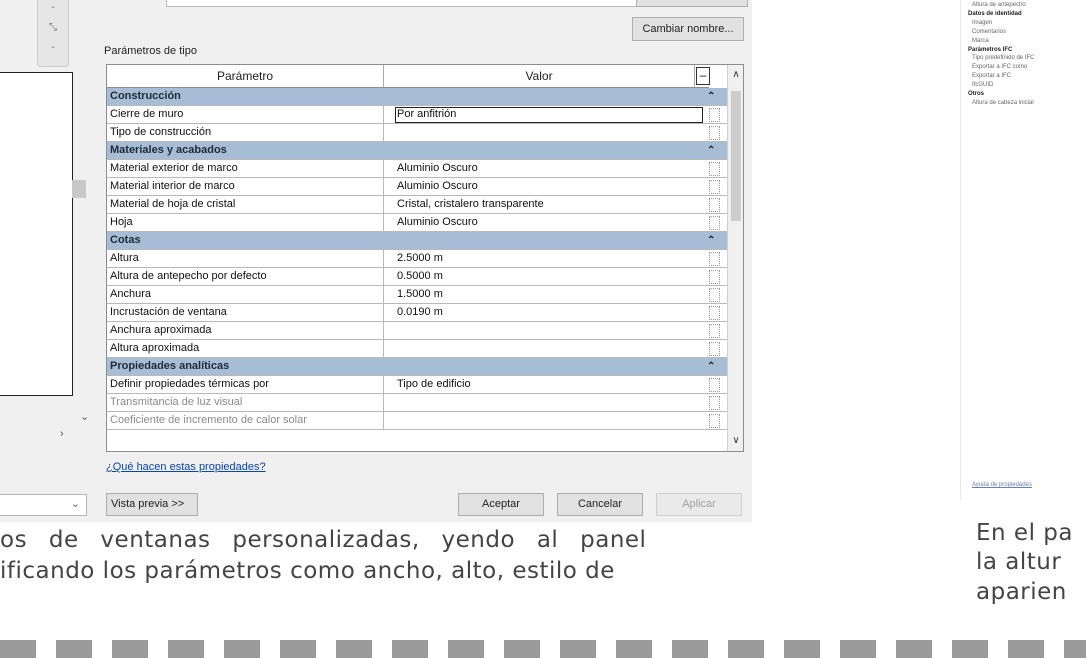 Image resolution: width=1086 pixels, height=658 pixels. I want to click on parameter-row: Altura 2.5000 m, so click(417, 259).